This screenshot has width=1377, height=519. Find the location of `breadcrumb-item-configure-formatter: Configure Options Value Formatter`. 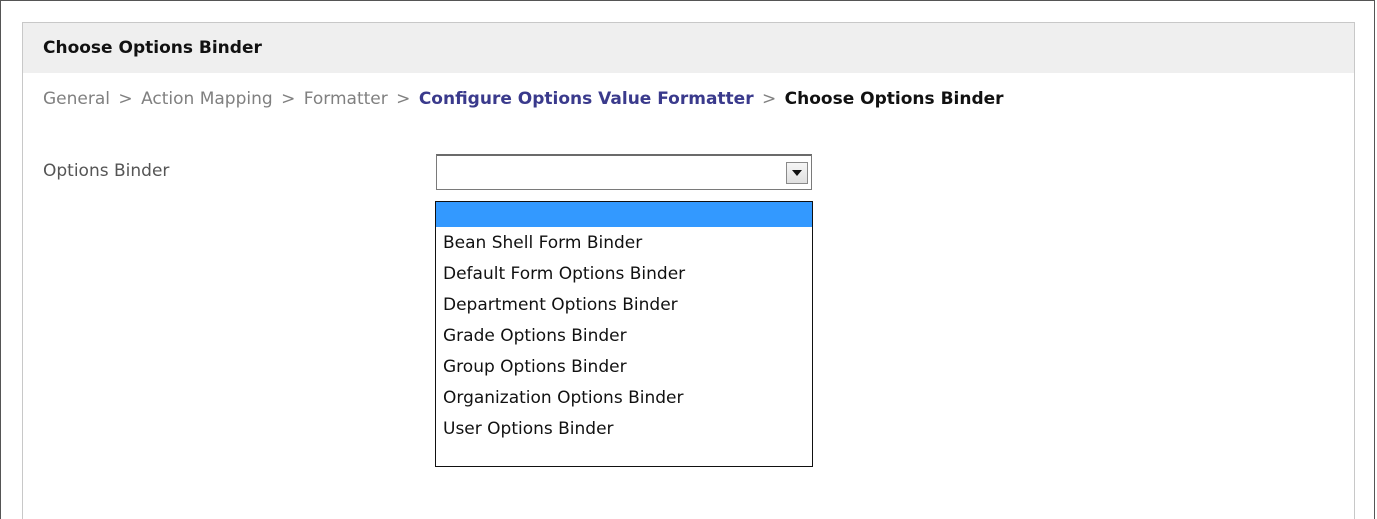

breadcrumb-item-configure-formatter: Configure Options Value Formatter is located at coordinates (586, 99).